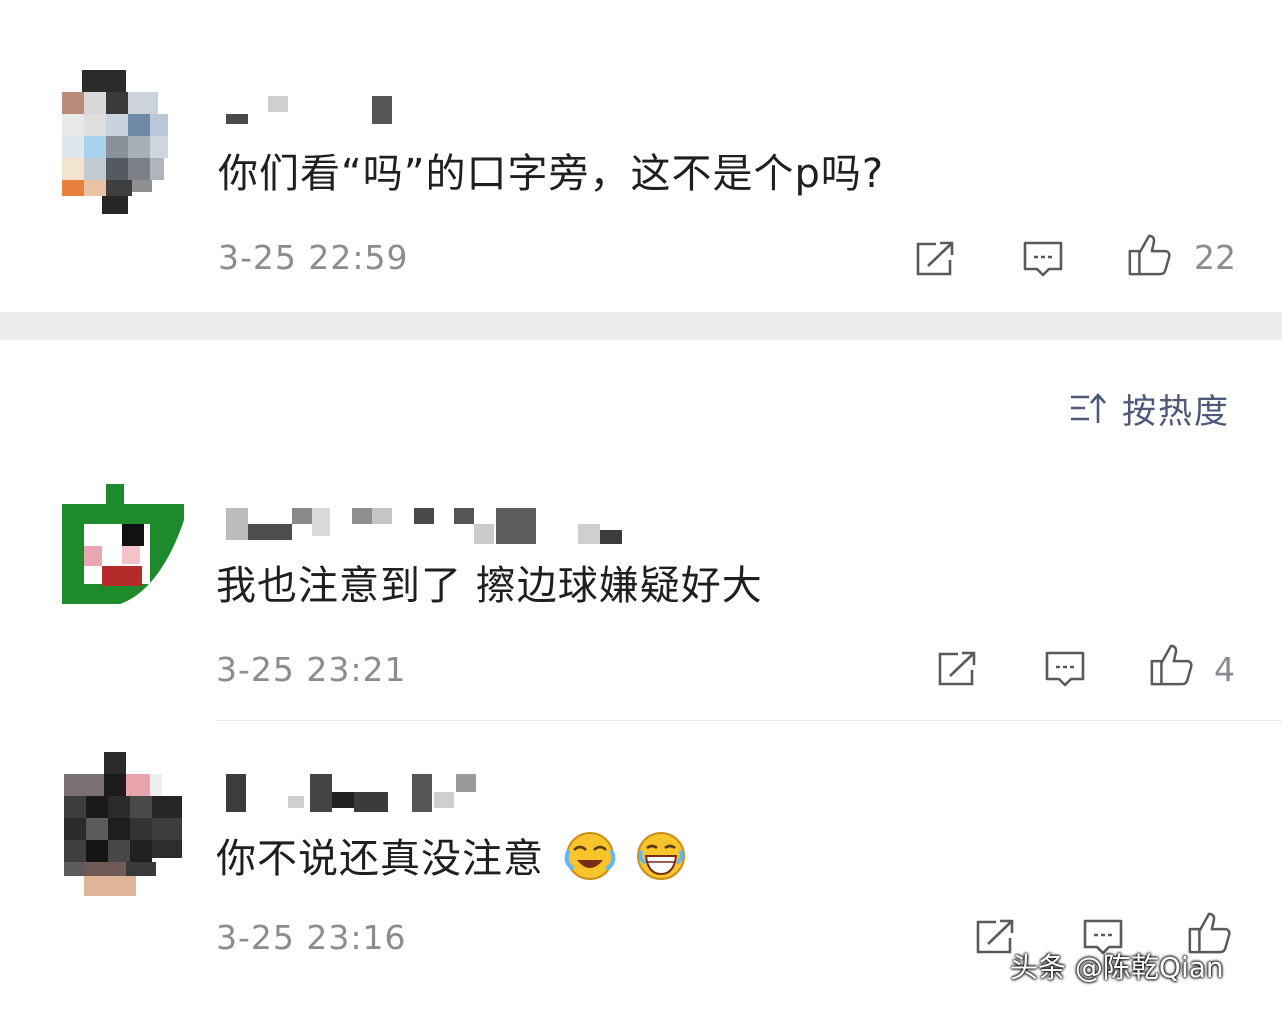 The width and height of the screenshot is (1282, 1012). Describe the element at coordinates (489, 586) in the screenshot. I see `comment-text: 我也注意到了 擦边球嫌疑好大` at that location.